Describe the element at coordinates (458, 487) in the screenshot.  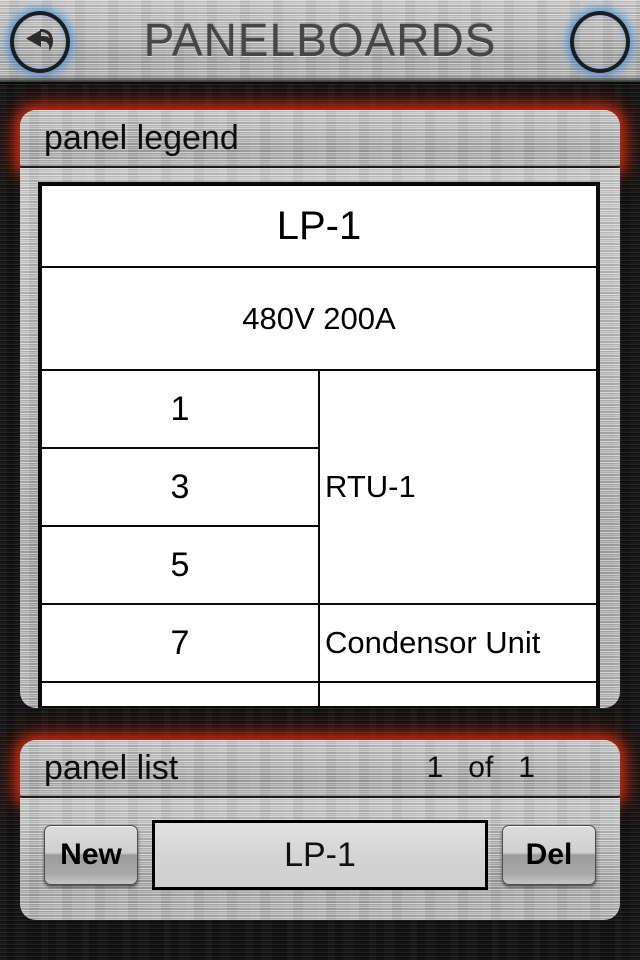
I see `circuit-description-cell: RTU-1` at that location.